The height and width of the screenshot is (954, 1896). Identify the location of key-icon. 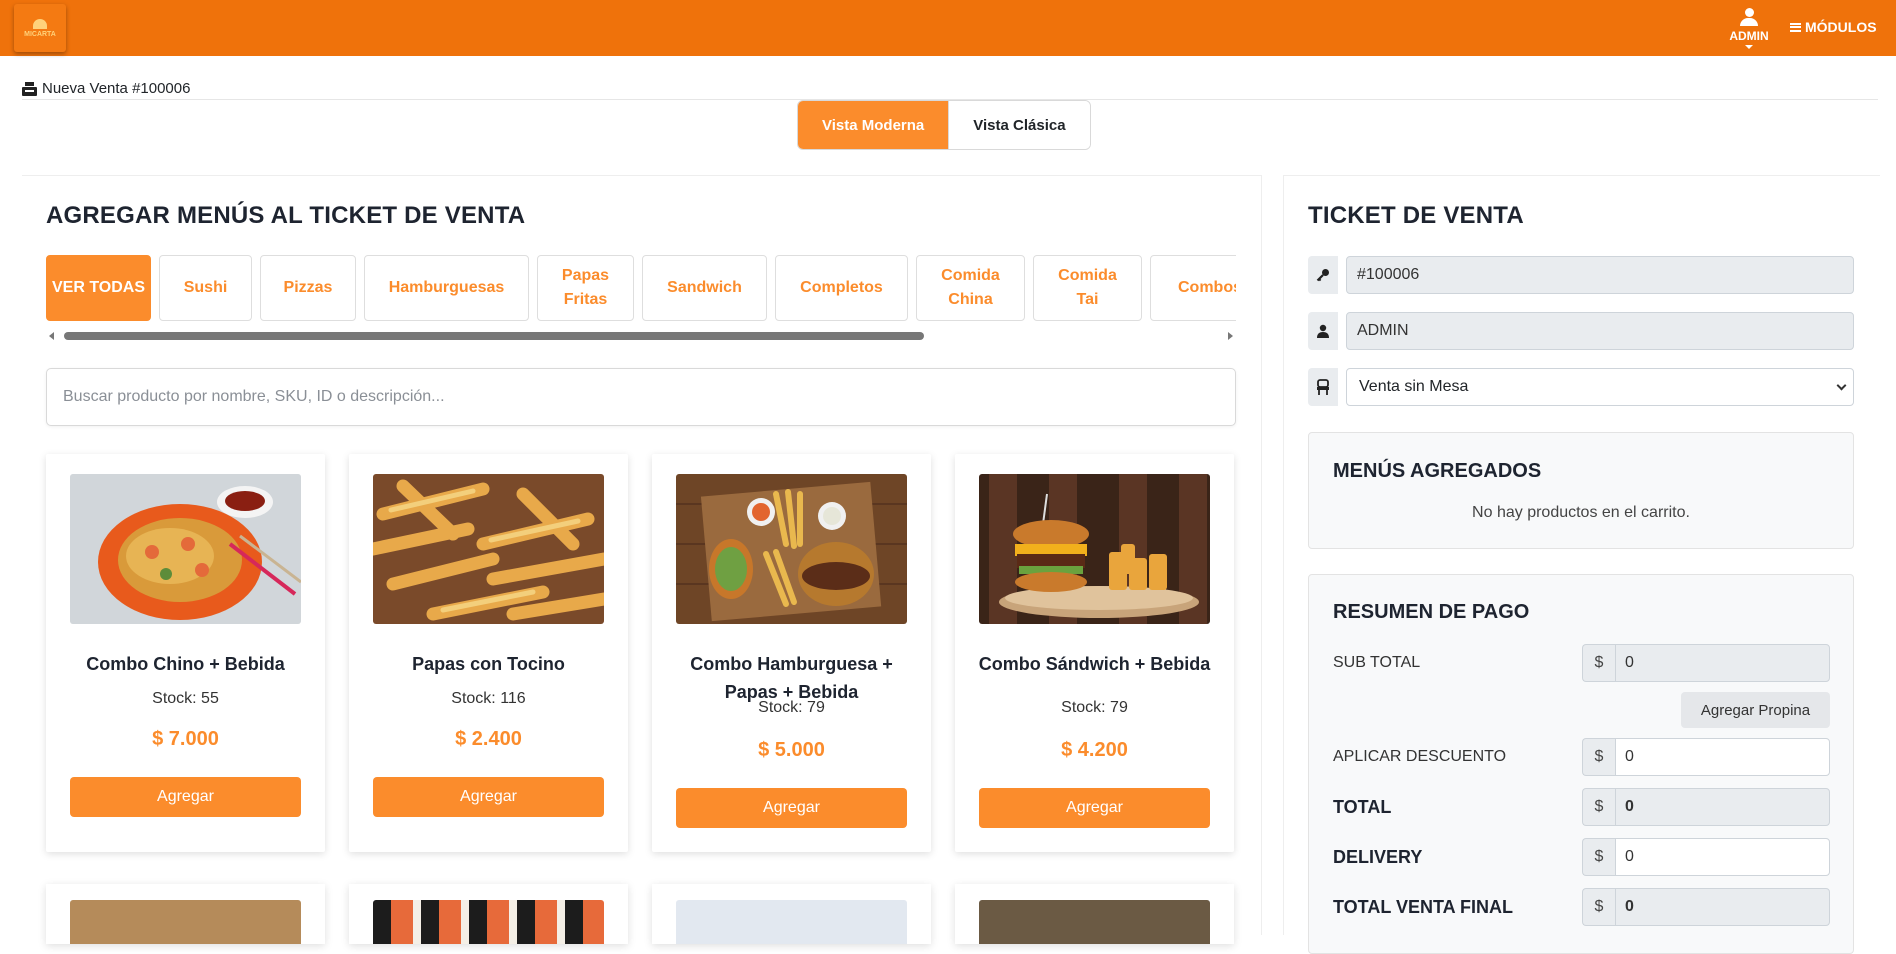
(1323, 275).